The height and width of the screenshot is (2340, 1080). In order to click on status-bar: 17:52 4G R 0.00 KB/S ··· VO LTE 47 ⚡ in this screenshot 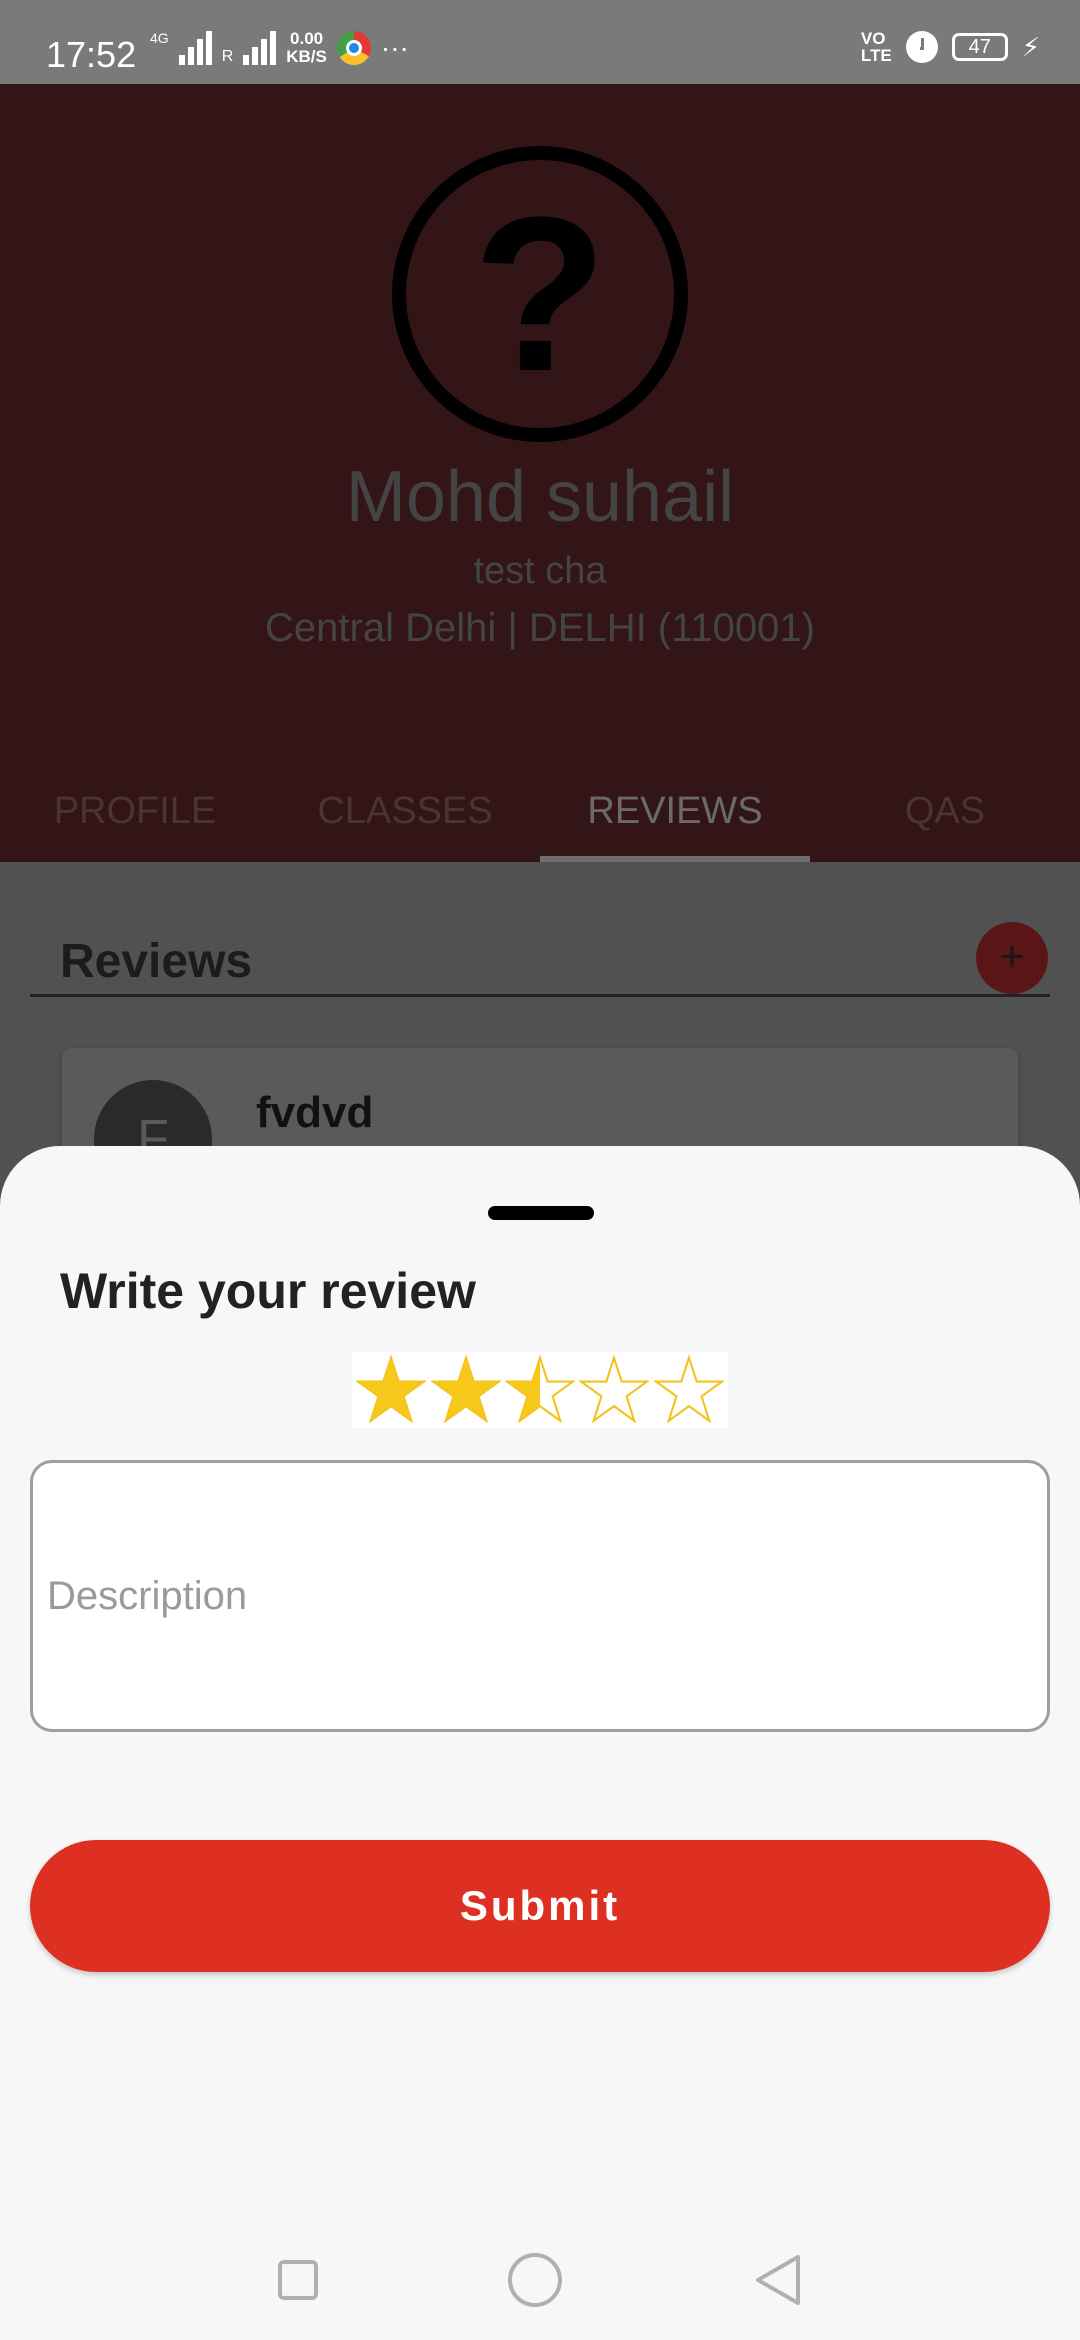, I will do `click(540, 42)`.